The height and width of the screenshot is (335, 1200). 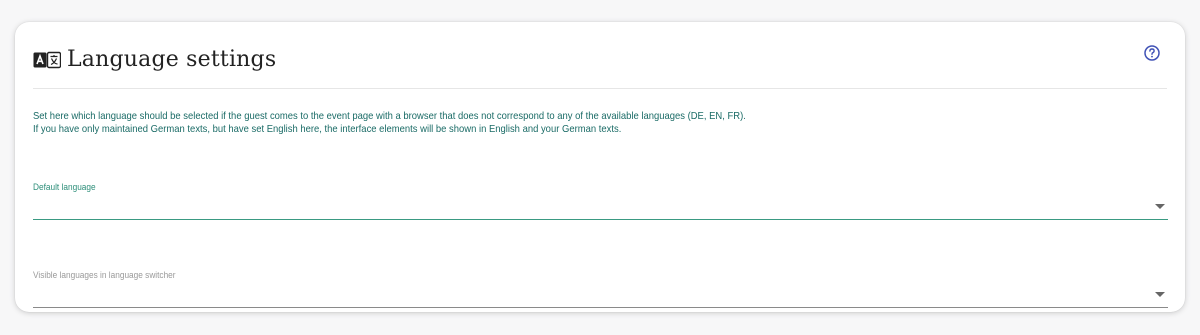 I want to click on default-language-label: Default language, so click(x=64, y=187).